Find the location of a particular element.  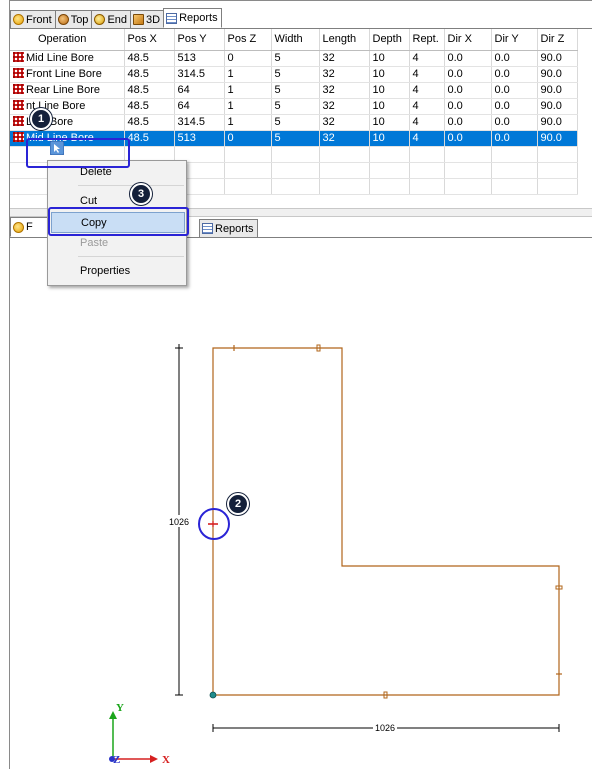

header-depth: Depth is located at coordinates (389, 40).